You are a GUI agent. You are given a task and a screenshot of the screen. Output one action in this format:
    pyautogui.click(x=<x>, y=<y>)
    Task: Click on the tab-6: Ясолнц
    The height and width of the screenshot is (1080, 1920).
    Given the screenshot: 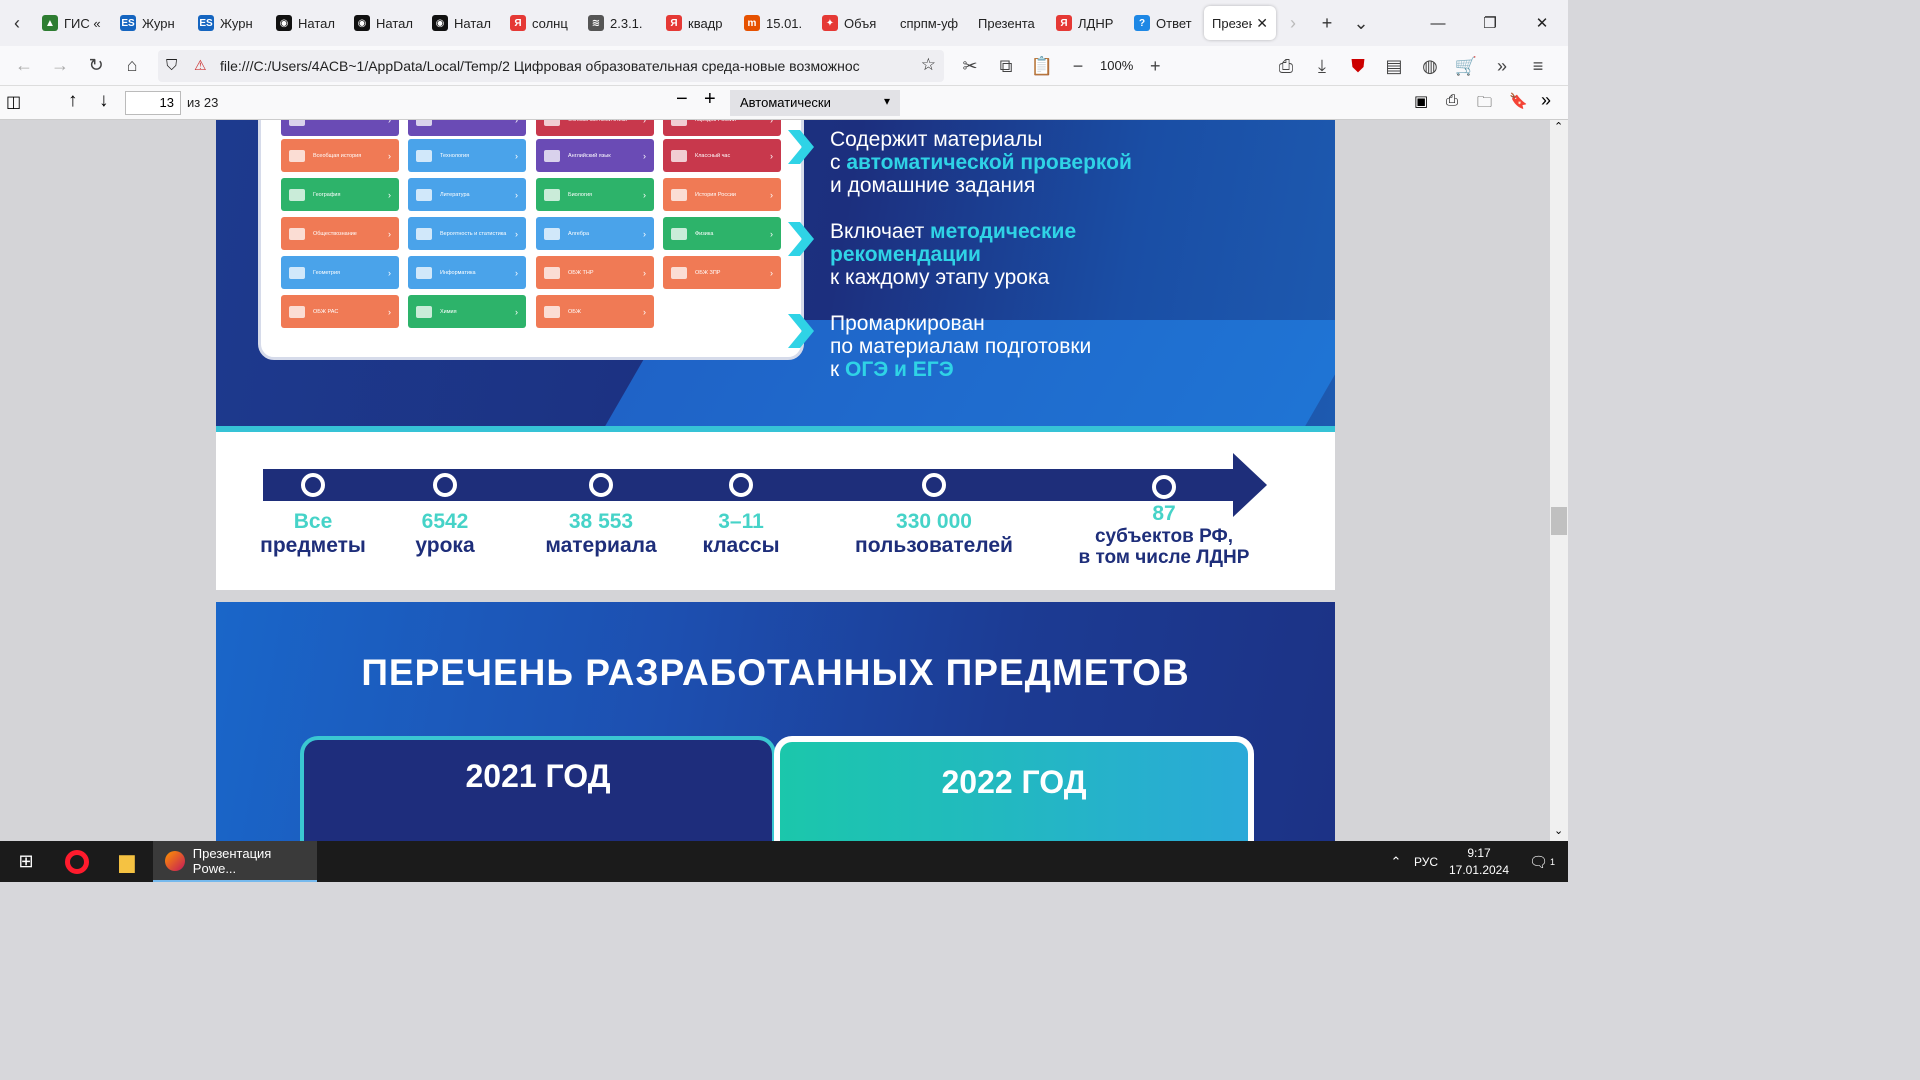 What is the action you would take?
    pyautogui.click(x=541, y=23)
    